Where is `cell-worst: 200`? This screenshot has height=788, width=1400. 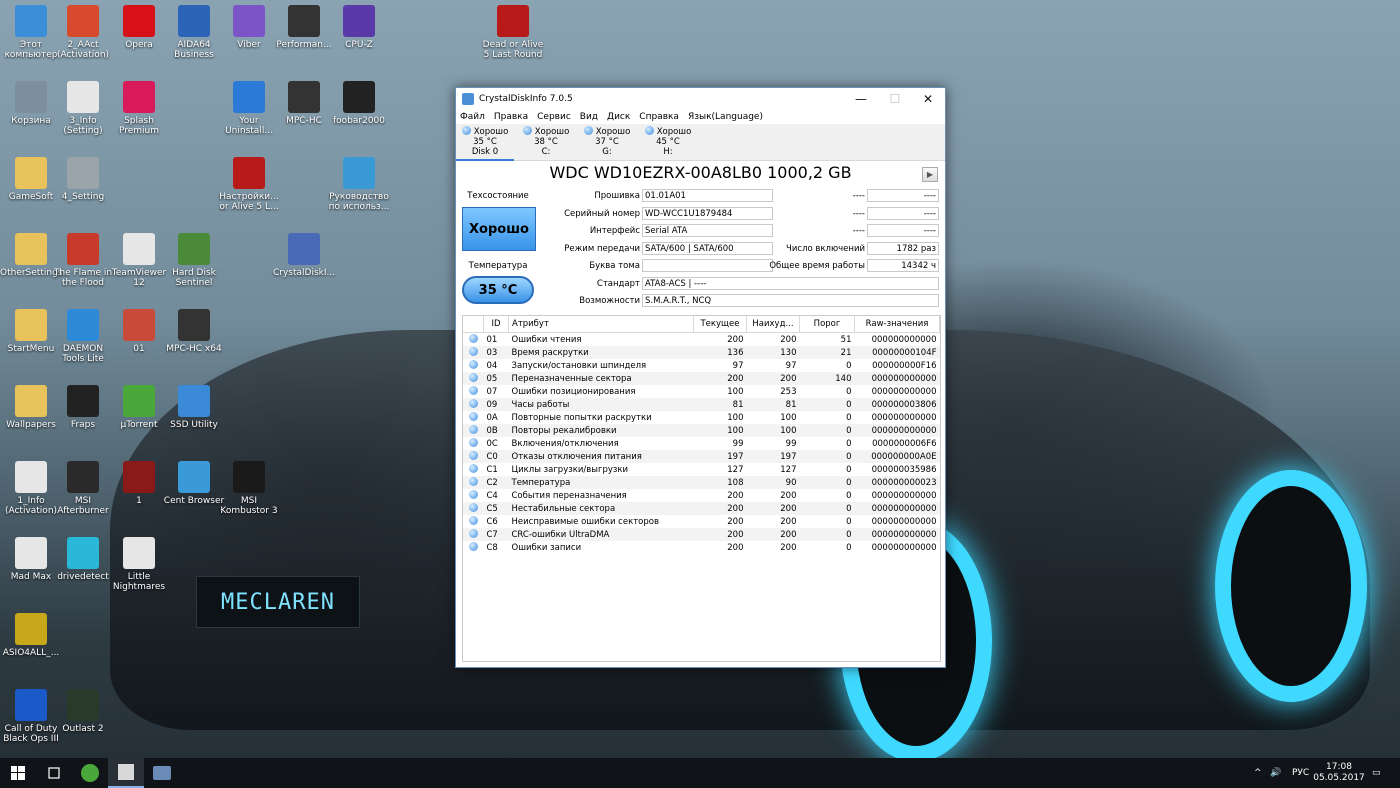
cell-worst: 200 is located at coordinates (788, 495).